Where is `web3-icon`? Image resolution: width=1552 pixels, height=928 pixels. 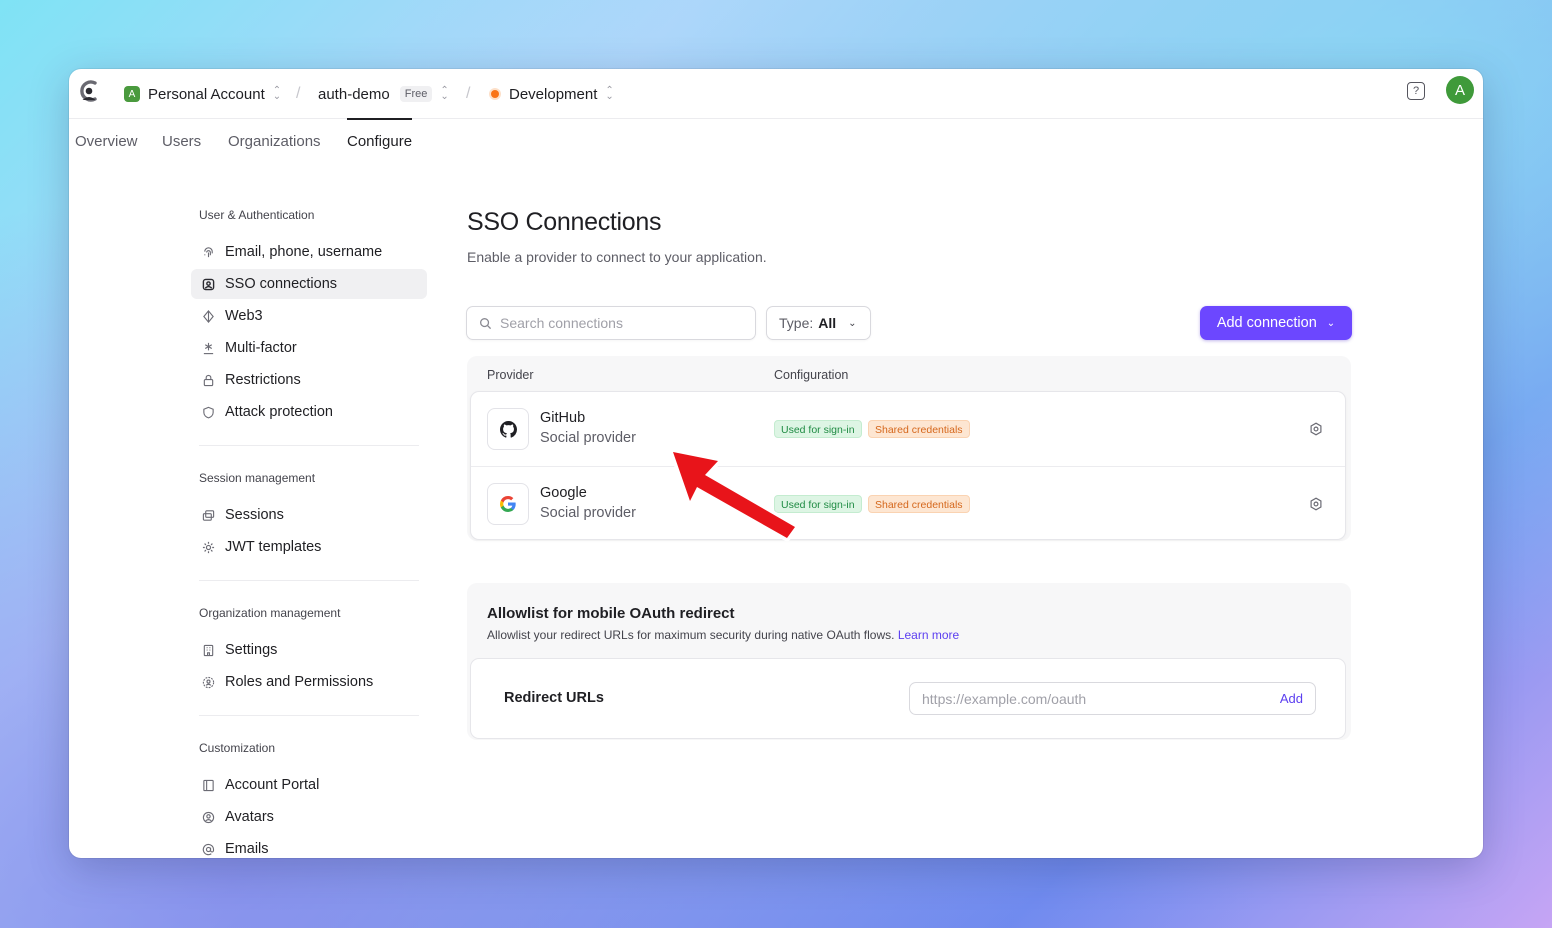 web3-icon is located at coordinates (208, 316).